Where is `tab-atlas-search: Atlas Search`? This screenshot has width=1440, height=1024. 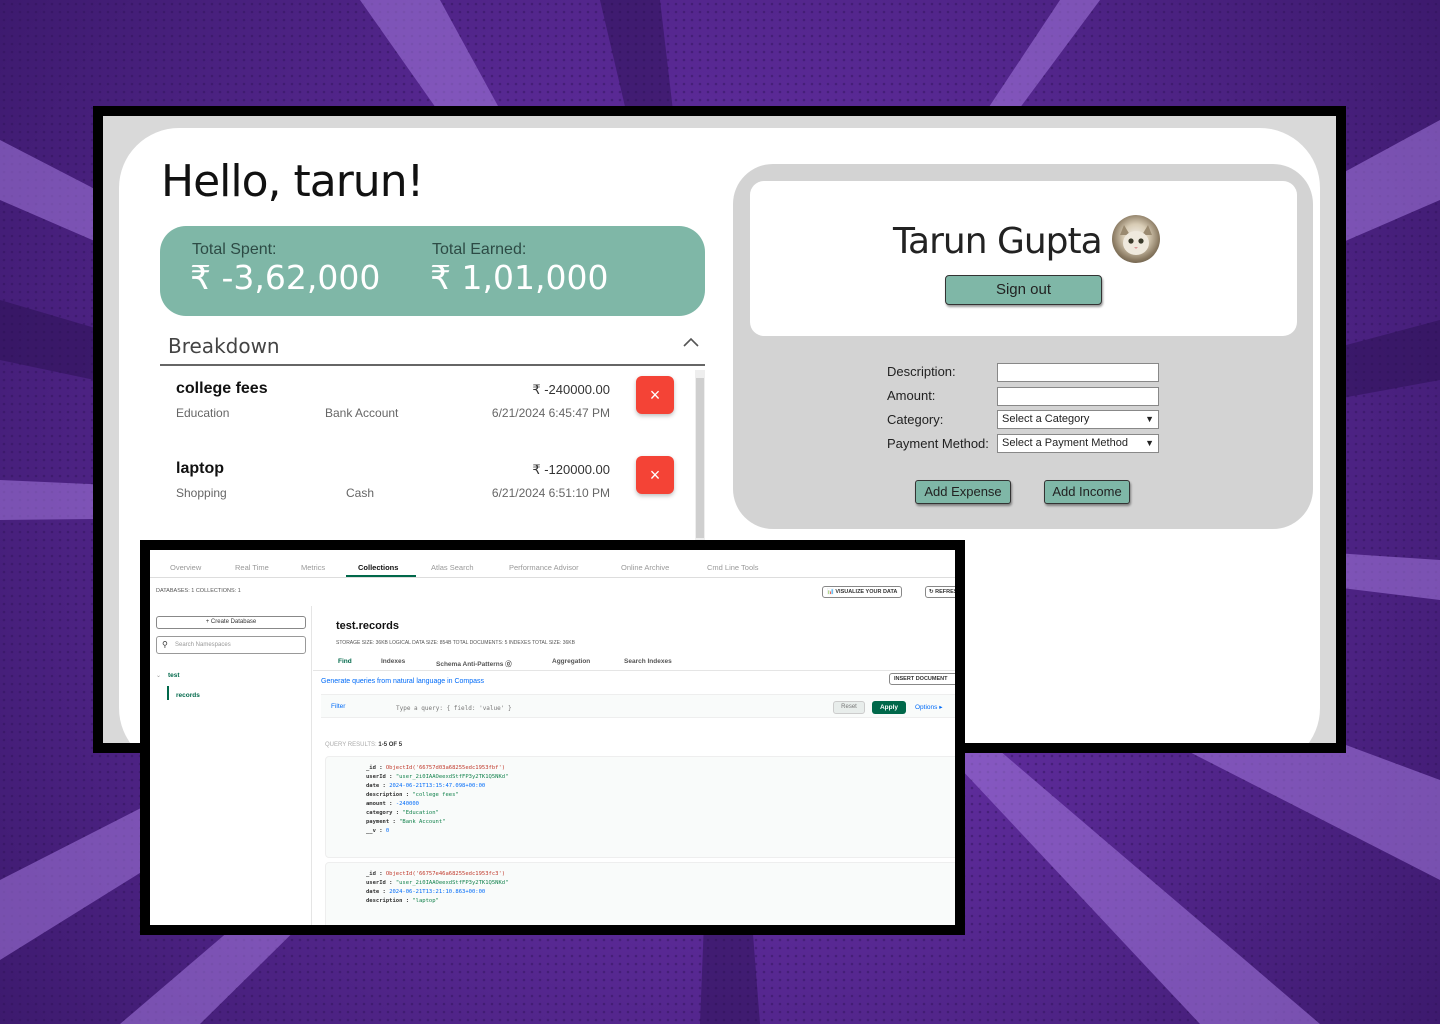 tab-atlas-search: Atlas Search is located at coordinates (452, 567).